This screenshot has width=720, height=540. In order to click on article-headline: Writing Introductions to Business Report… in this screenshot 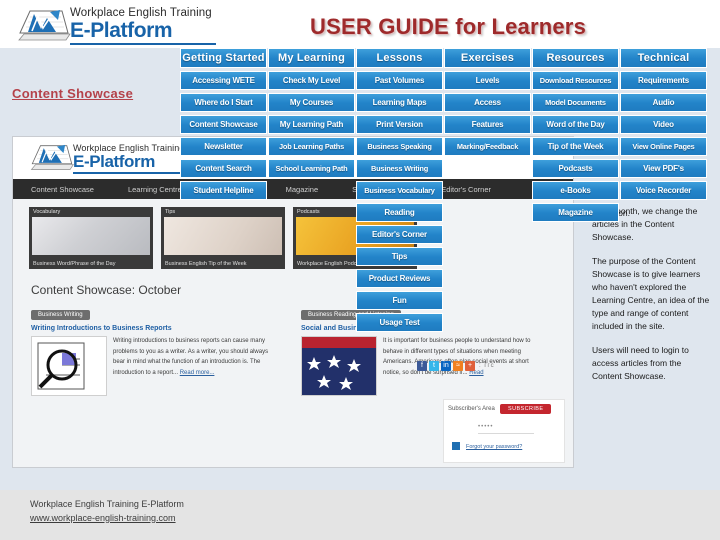, I will do `click(156, 328)`.